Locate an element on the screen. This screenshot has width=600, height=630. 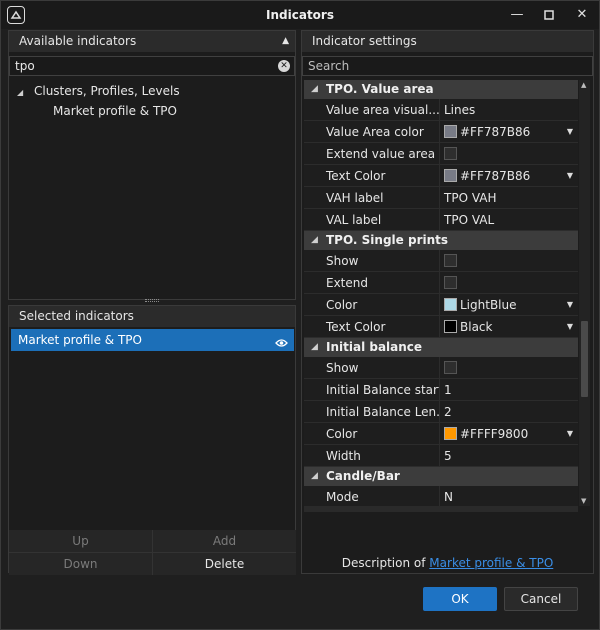
settings-scrollbar: ▲ ▼ is located at coordinates (584, 293).